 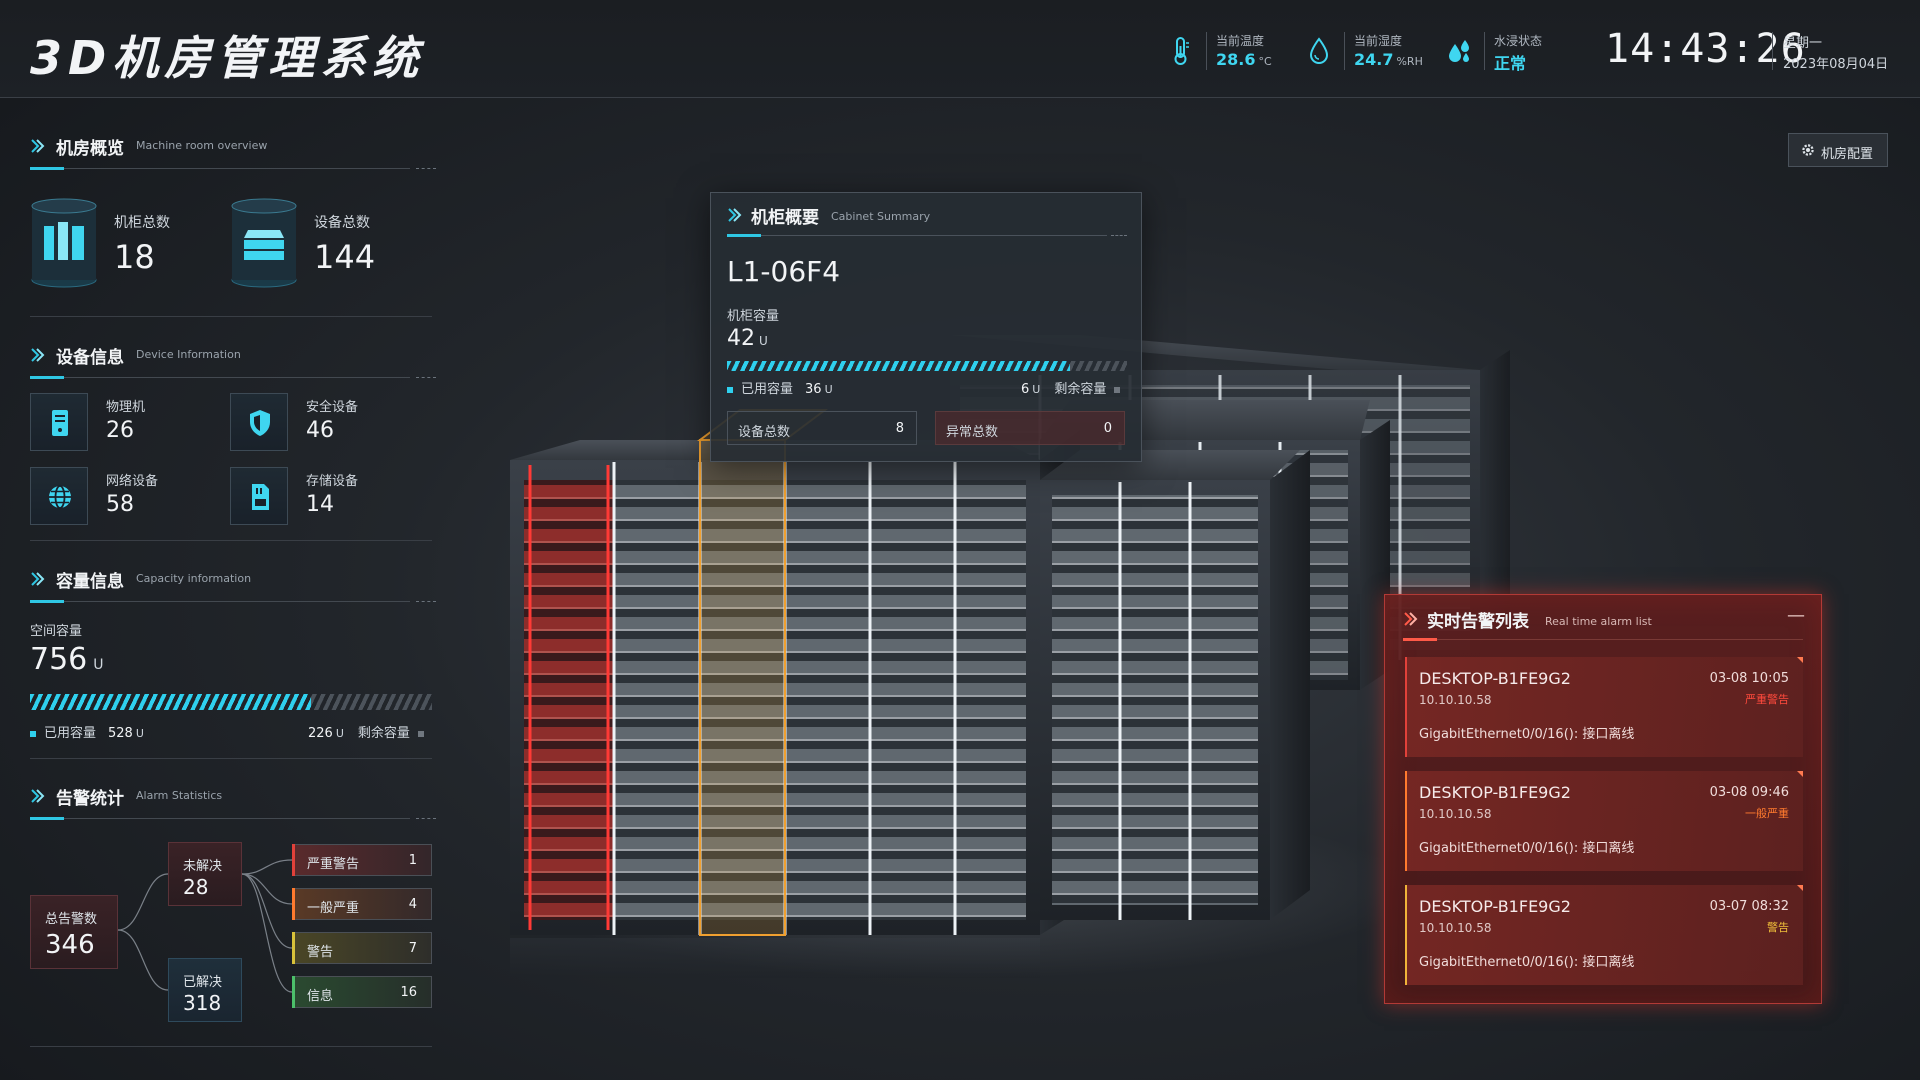 What do you see at coordinates (134, 257) in the screenshot?
I see `cabinet-total-value: 18` at bounding box center [134, 257].